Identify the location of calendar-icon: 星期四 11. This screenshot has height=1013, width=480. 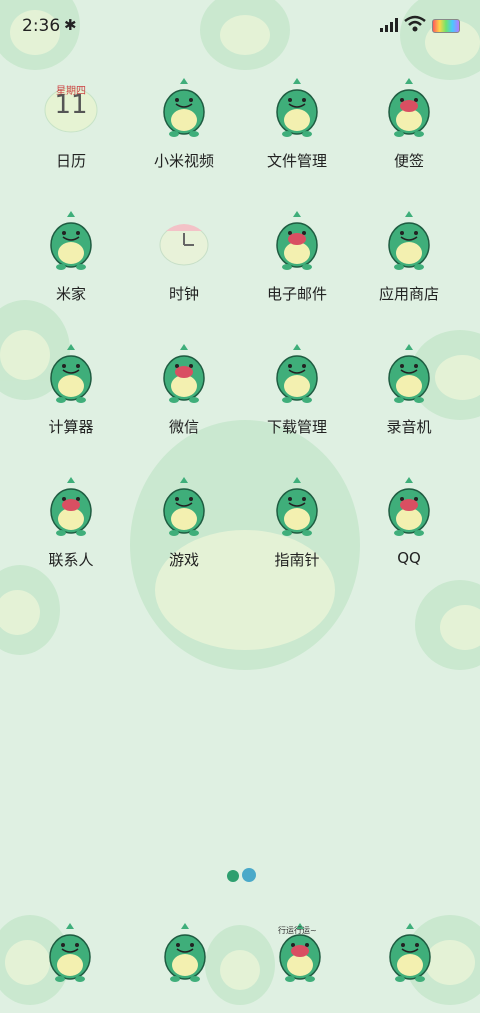
(71, 108).